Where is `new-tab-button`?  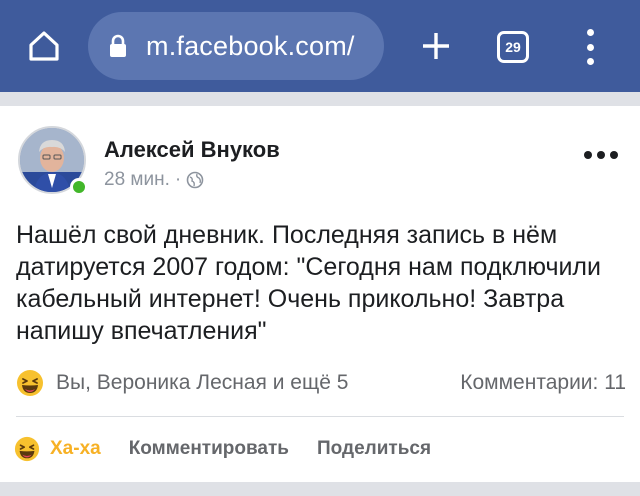
new-tab-button is located at coordinates (436, 46).